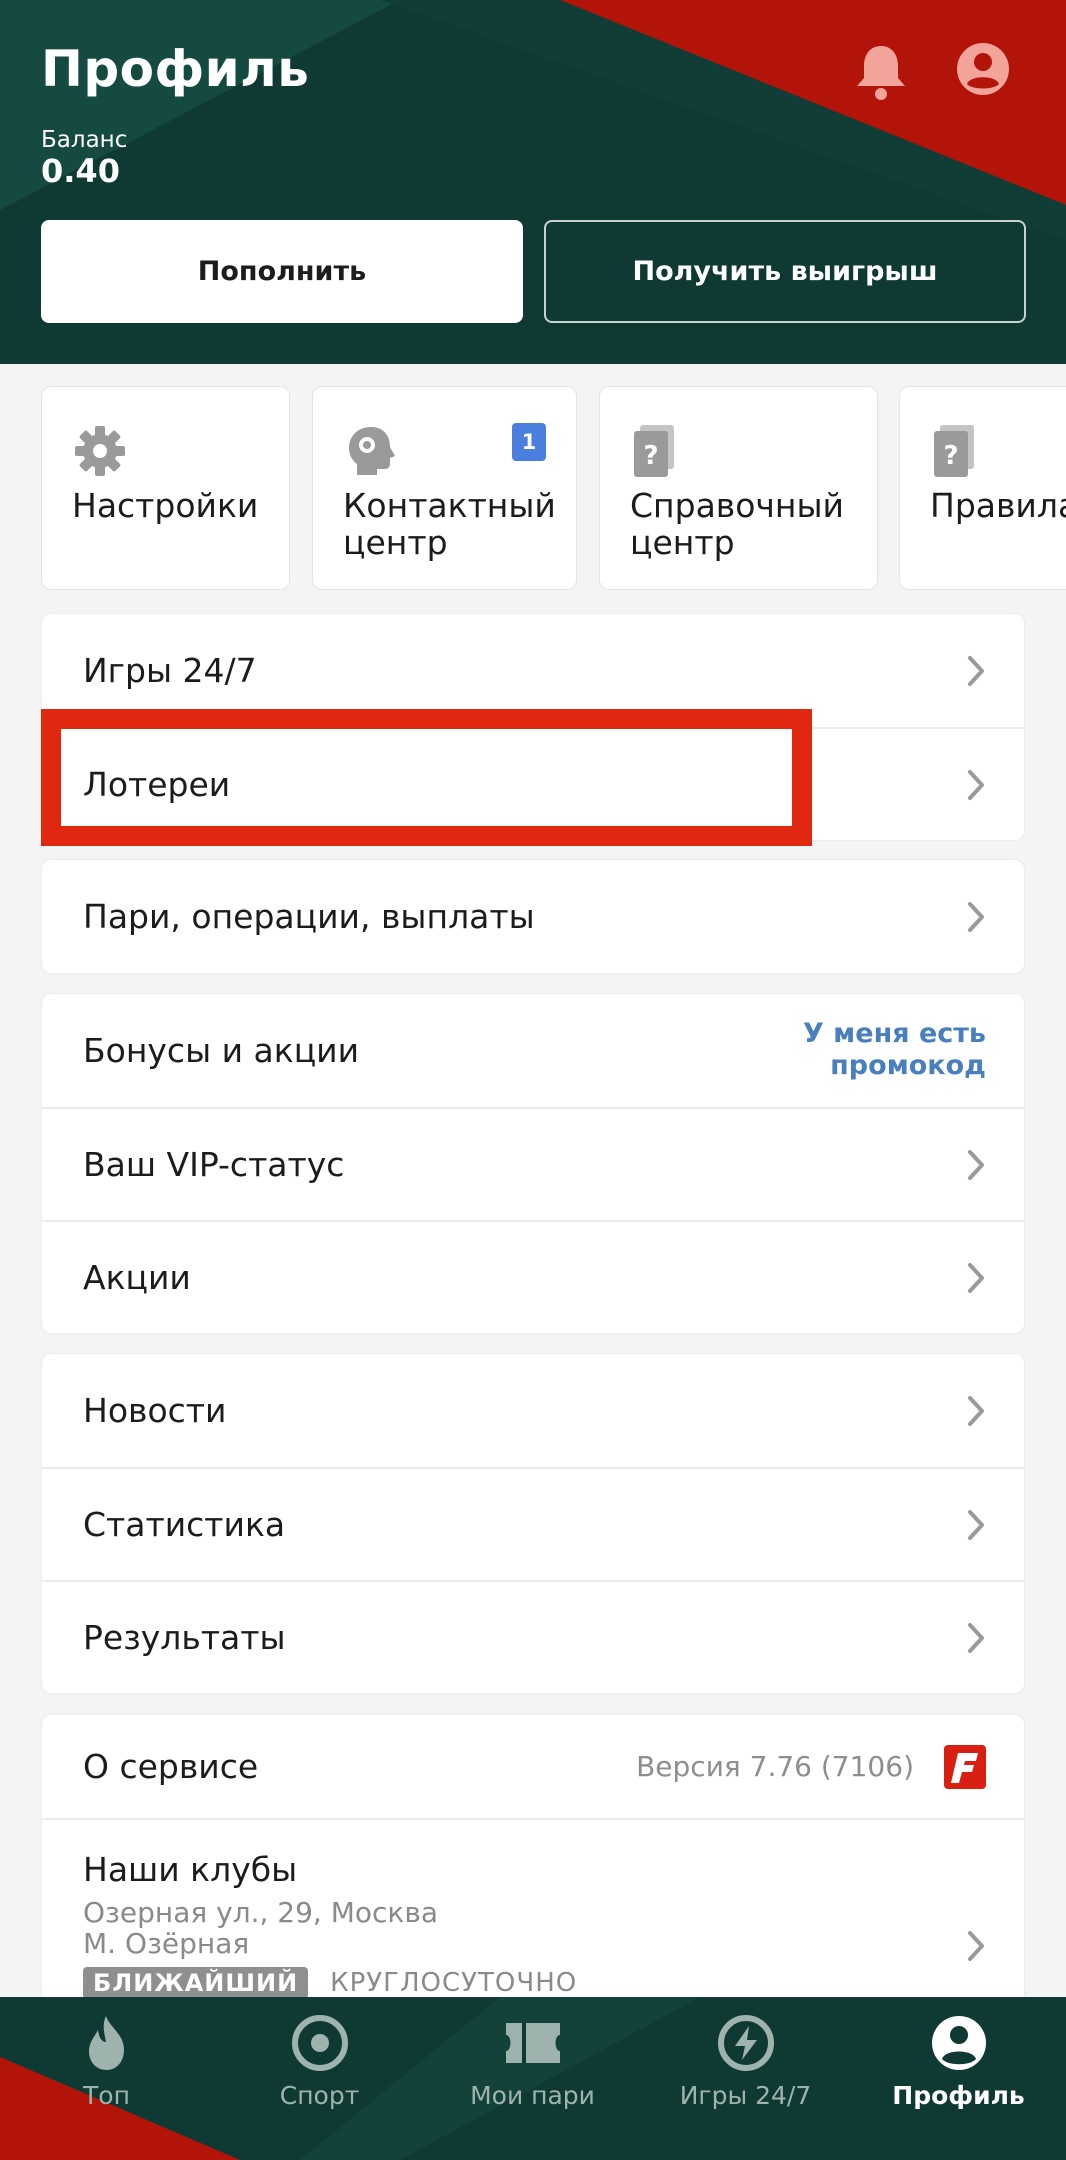 The width and height of the screenshot is (1066, 2160). What do you see at coordinates (449, 524) in the screenshot?
I see `tile-label: Контактный центр` at bounding box center [449, 524].